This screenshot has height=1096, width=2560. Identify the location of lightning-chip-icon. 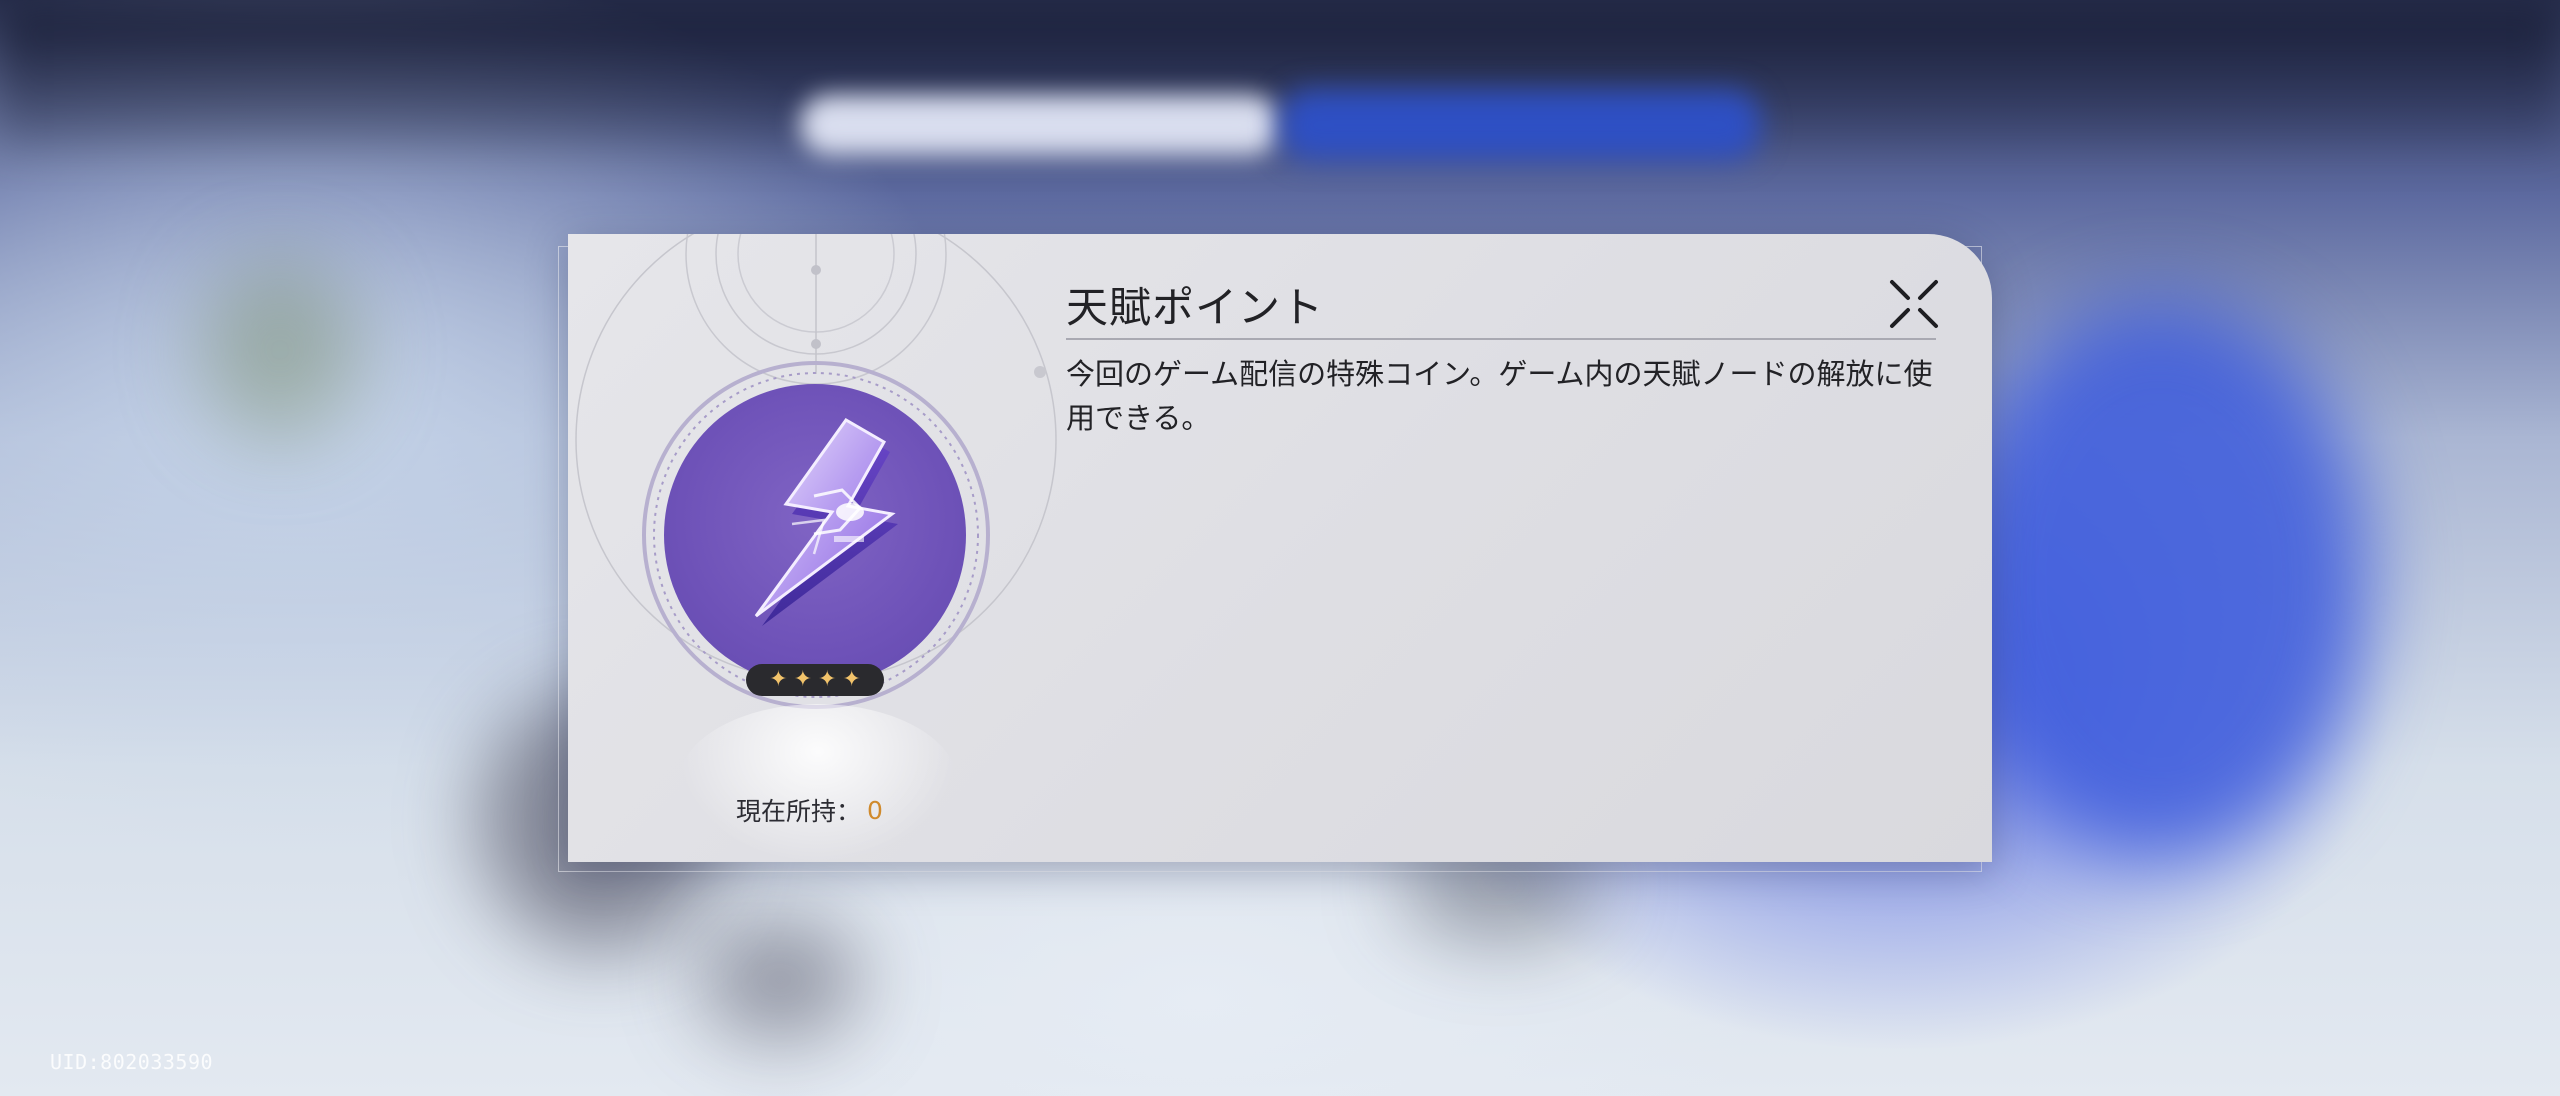
(826, 522).